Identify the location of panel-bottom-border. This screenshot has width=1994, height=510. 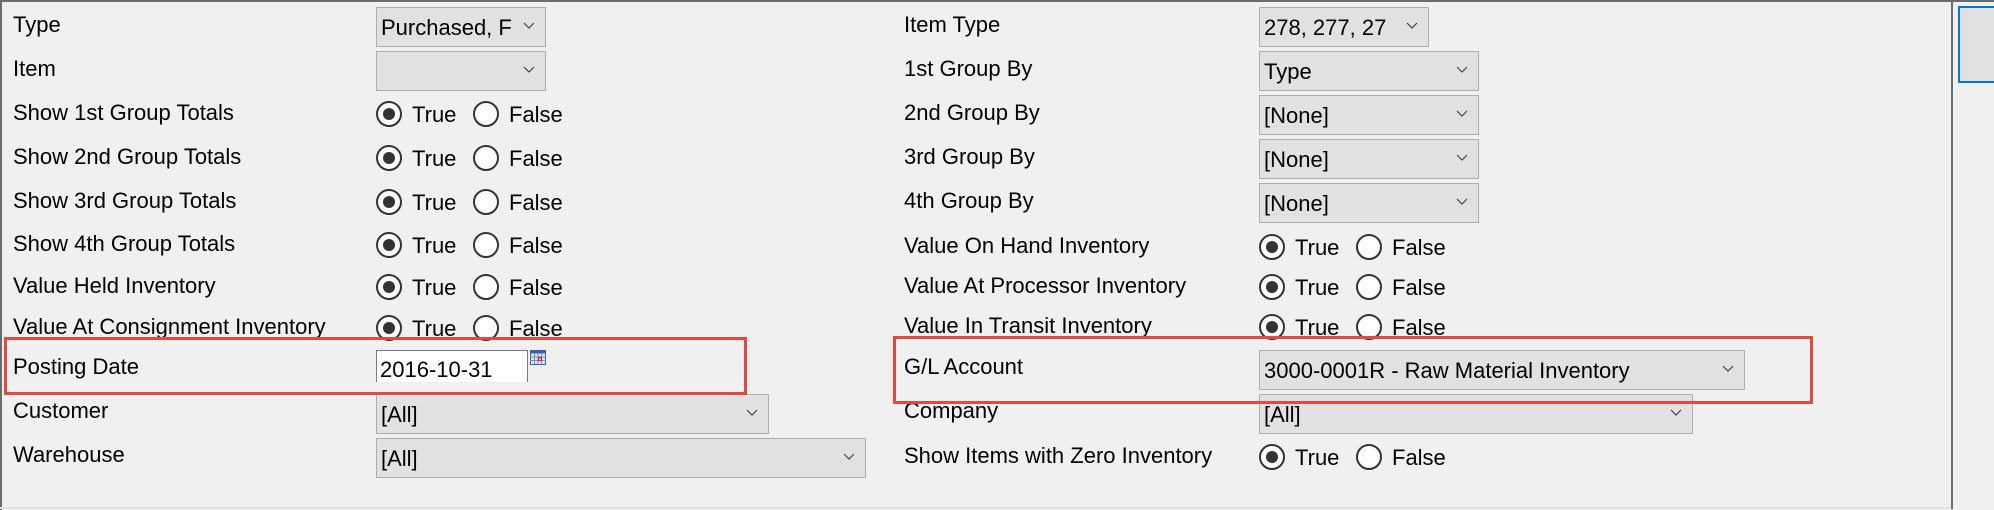
(976, 508).